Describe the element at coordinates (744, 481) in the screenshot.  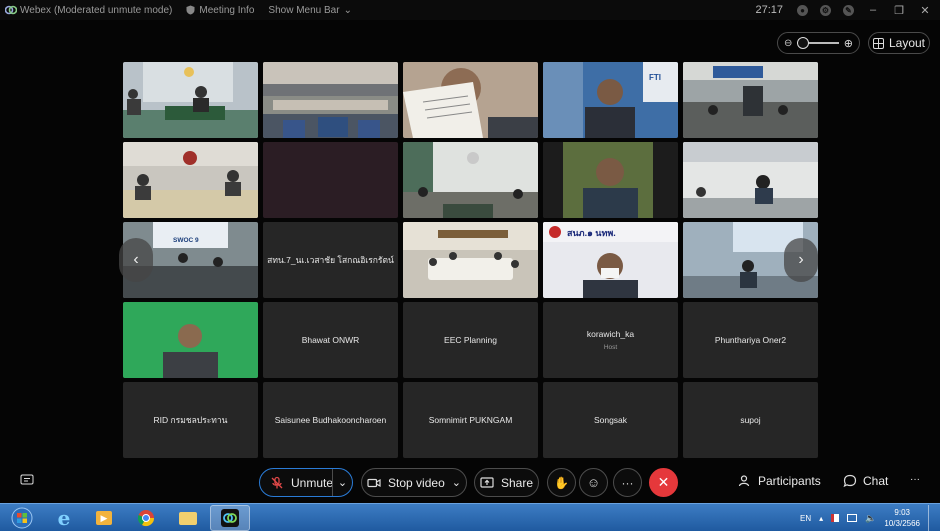
I see `participants-icon` at that location.